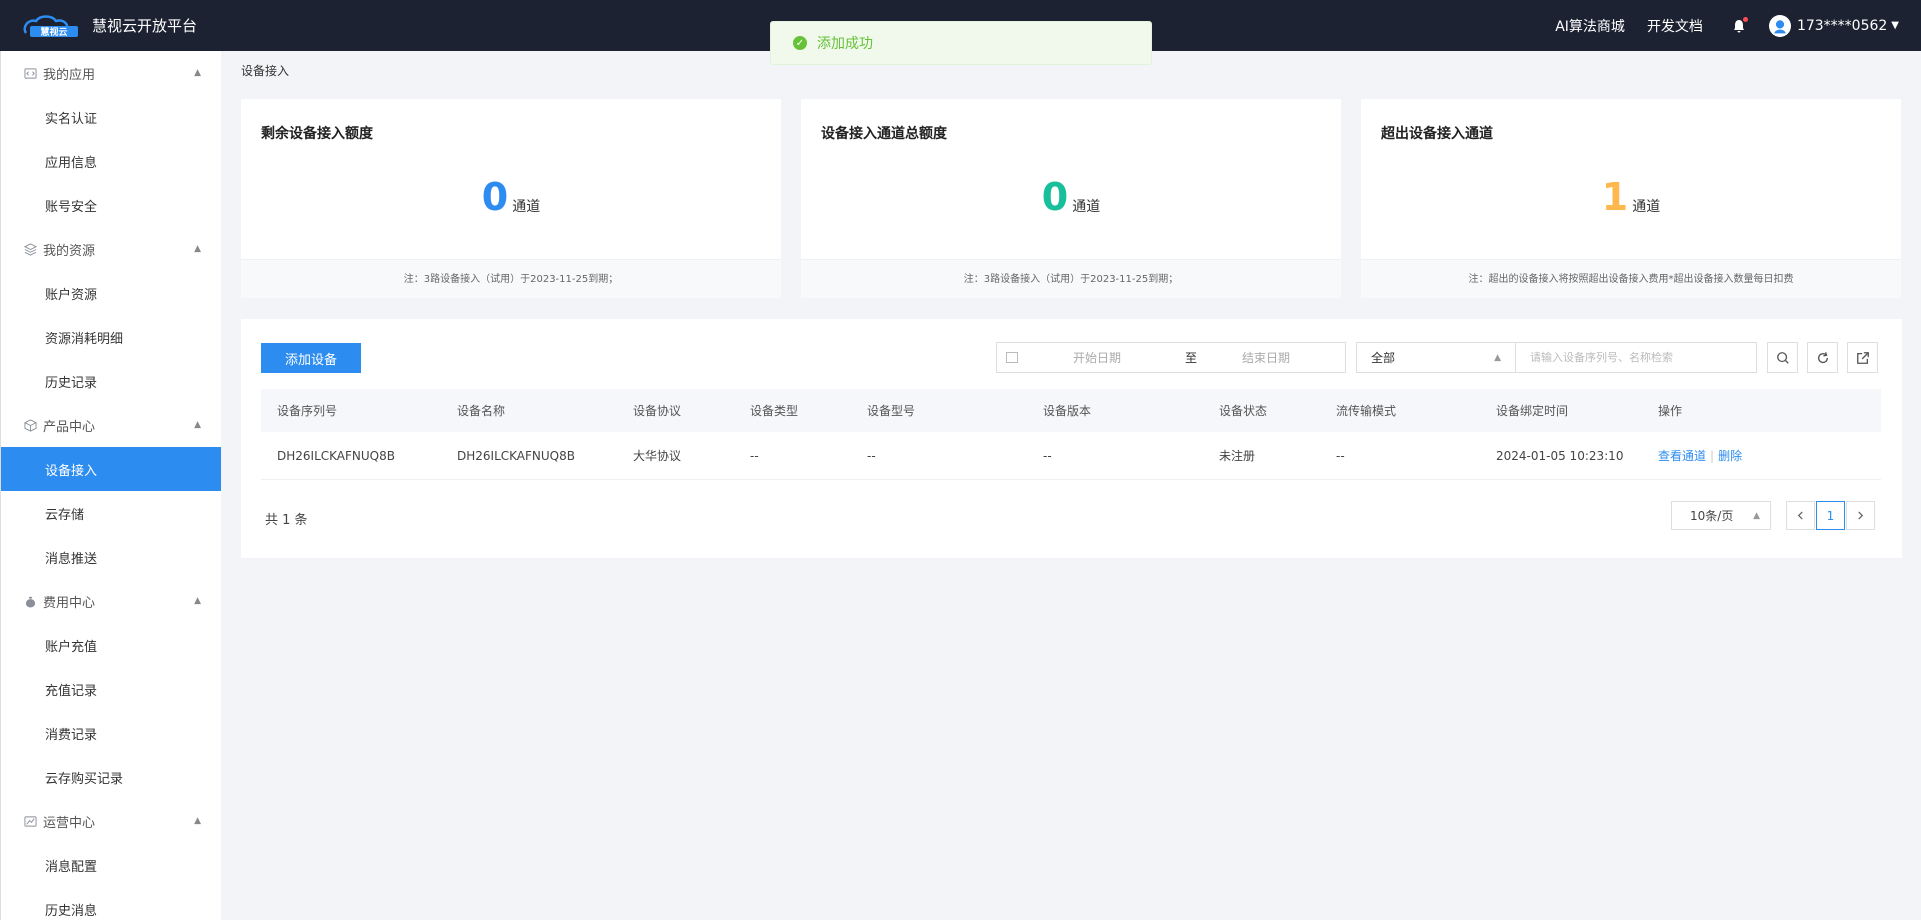 This screenshot has height=920, width=1921. What do you see at coordinates (69, 75) in the screenshot?
I see `sidebar-group-label: 我的应用` at bounding box center [69, 75].